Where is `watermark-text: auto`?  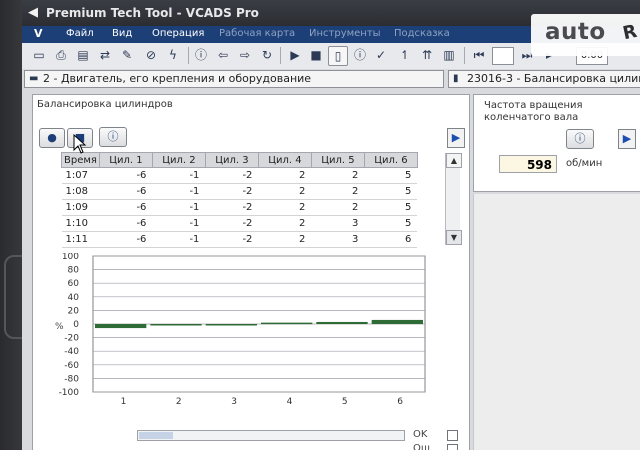
watermark-text: auto is located at coordinates (575, 32).